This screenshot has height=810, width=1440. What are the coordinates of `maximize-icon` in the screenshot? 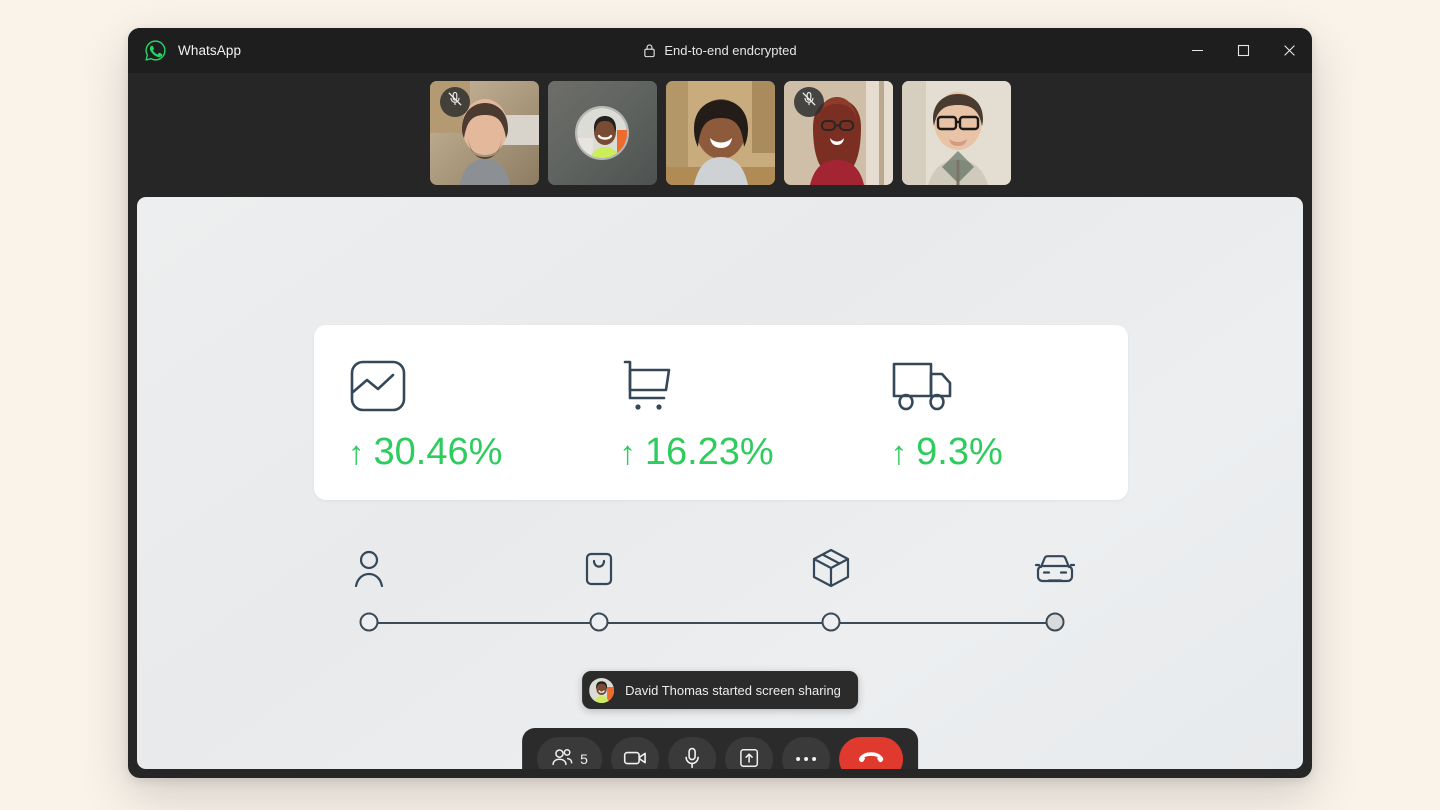 It's located at (1243, 50).